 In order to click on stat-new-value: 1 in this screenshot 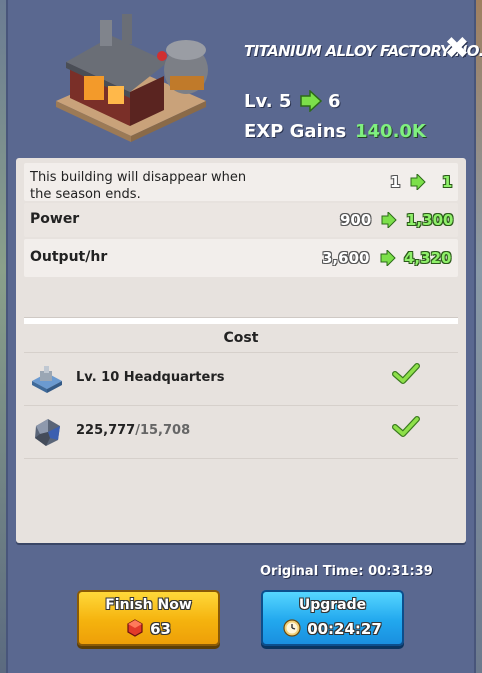, I will do `click(447, 182)`.